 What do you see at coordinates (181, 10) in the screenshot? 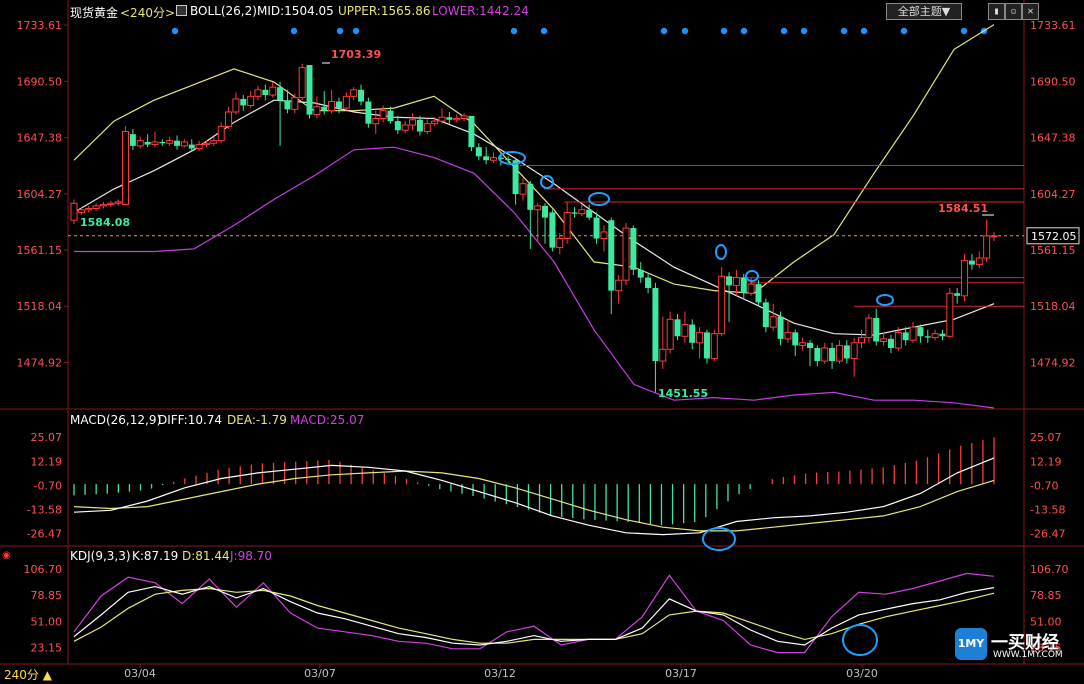
I see `boll-toggle-icon` at bounding box center [181, 10].